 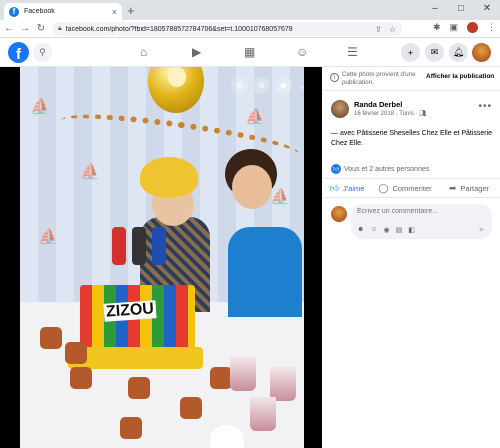 I want to click on friends-audience-icon: 👥︎, so click(x=423, y=114).